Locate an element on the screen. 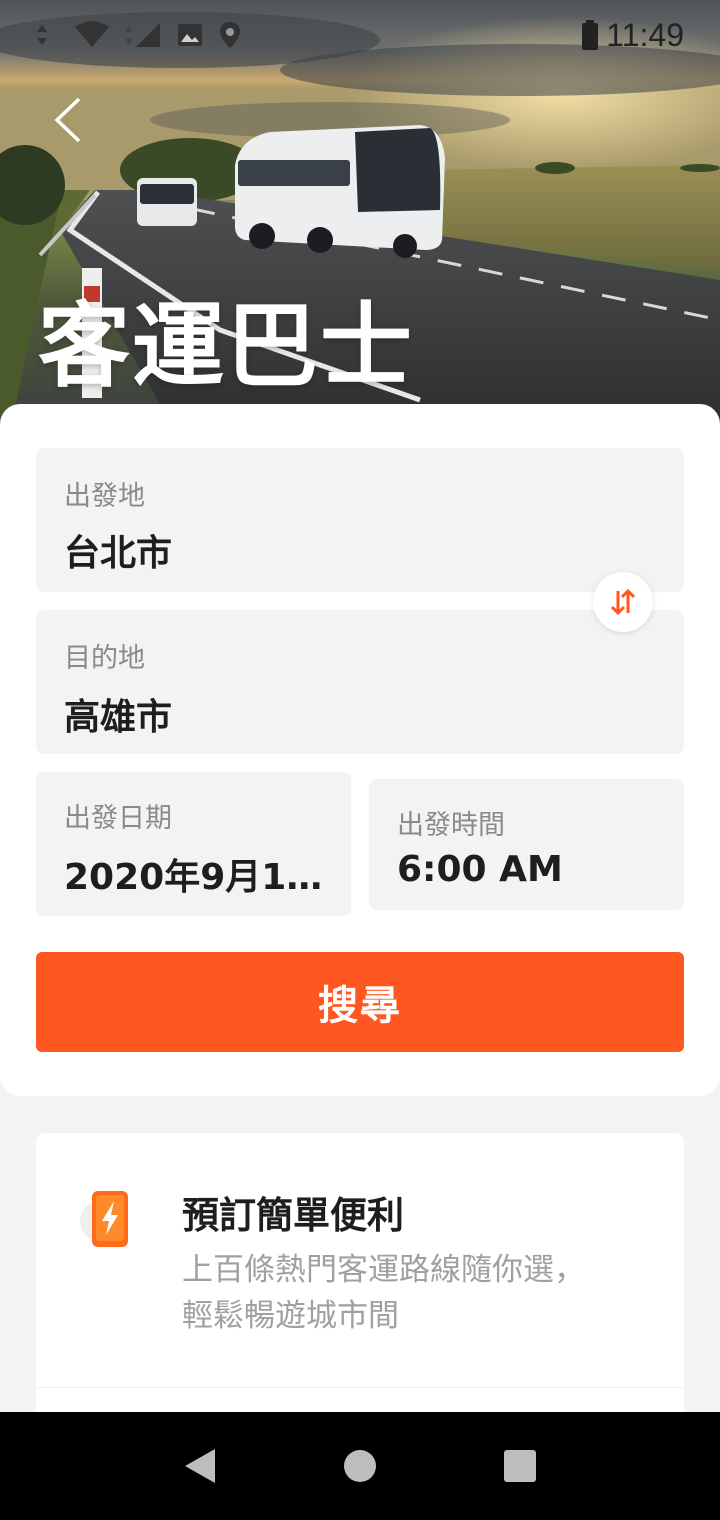  cellular-signal-icon is located at coordinates (142, 35).